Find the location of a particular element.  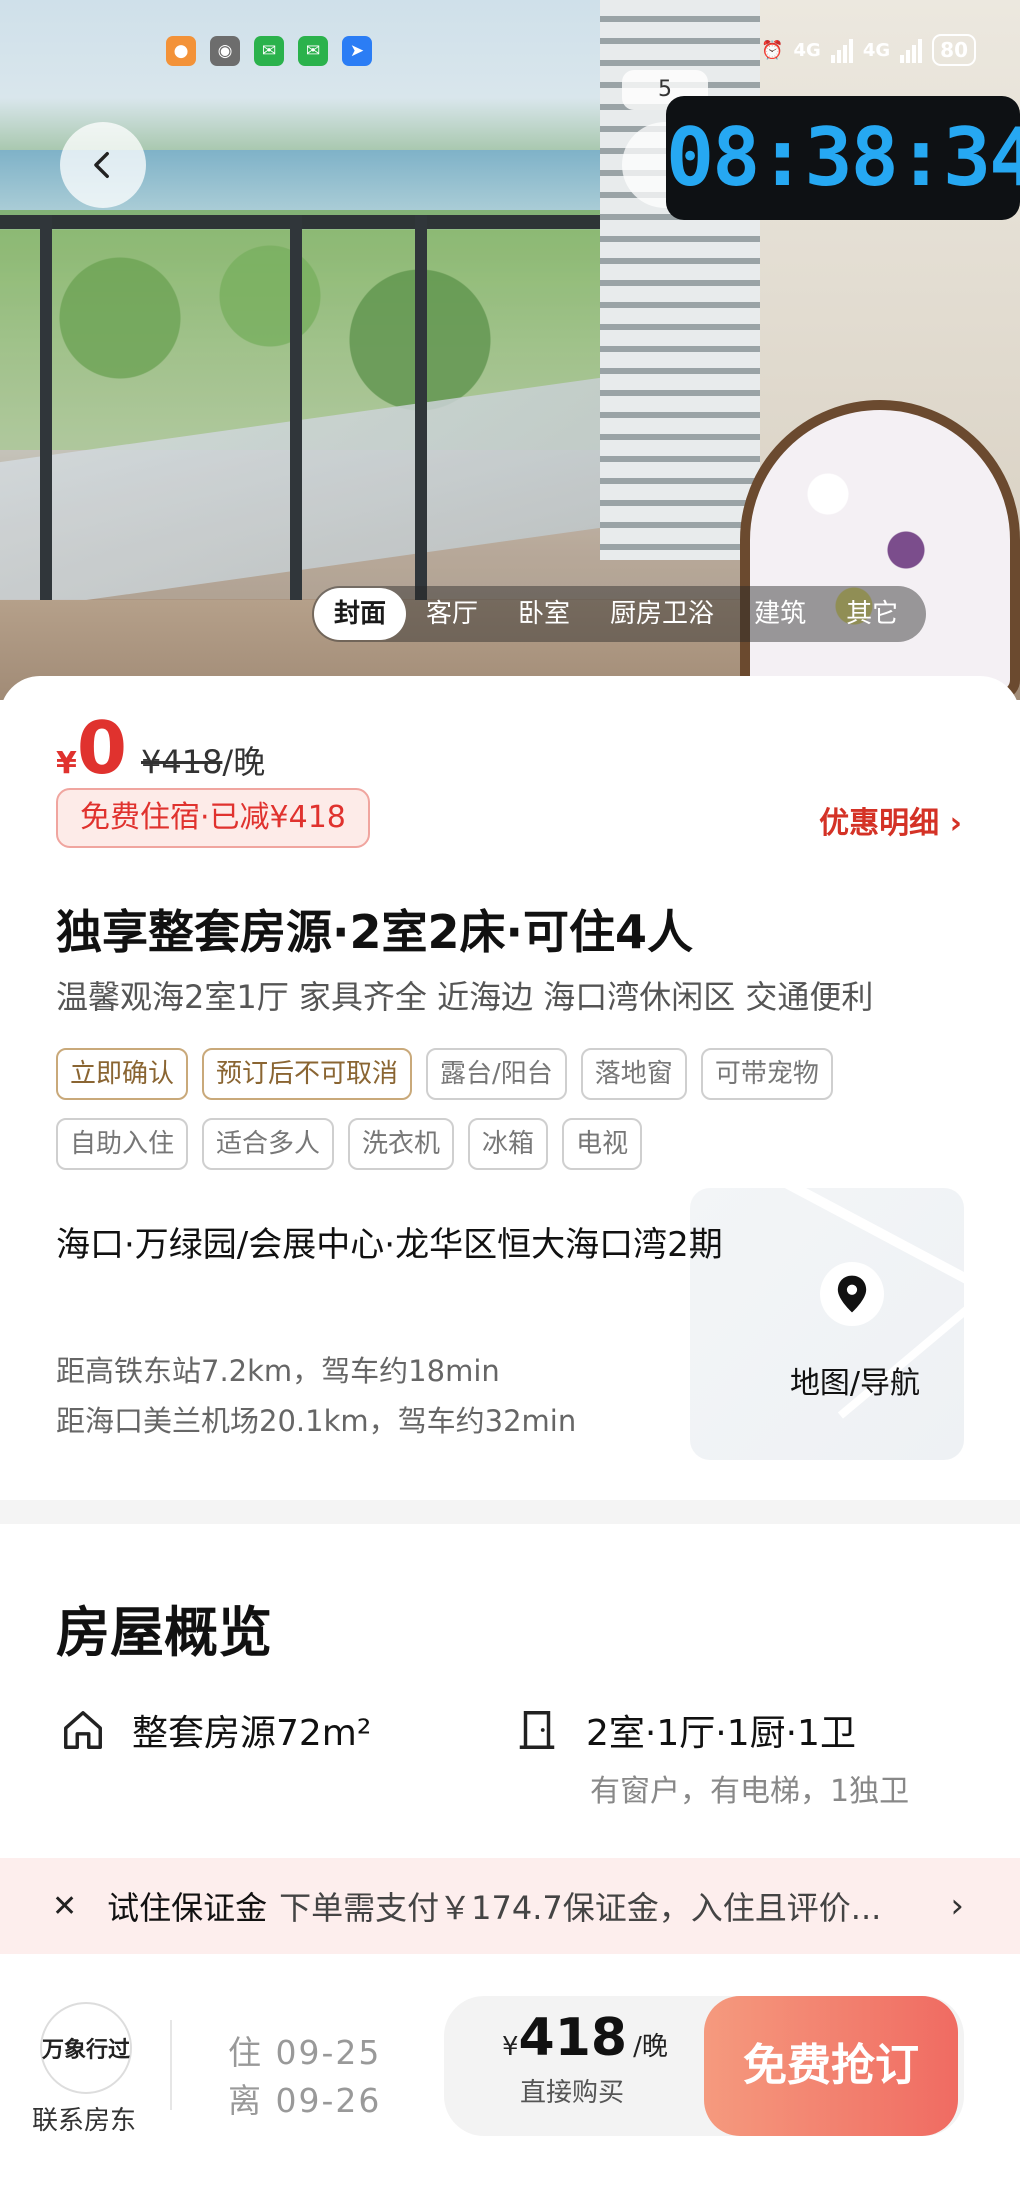

original-price: ¥418/晚 is located at coordinates (203, 762).